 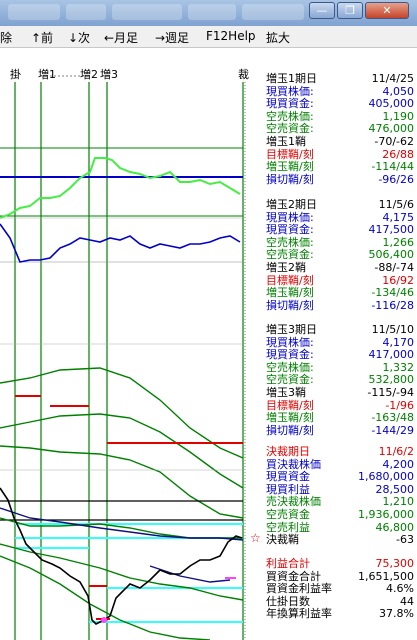 What do you see at coordinates (386, 477) in the screenshot?
I see `info-value: 1,680,000` at bounding box center [386, 477].